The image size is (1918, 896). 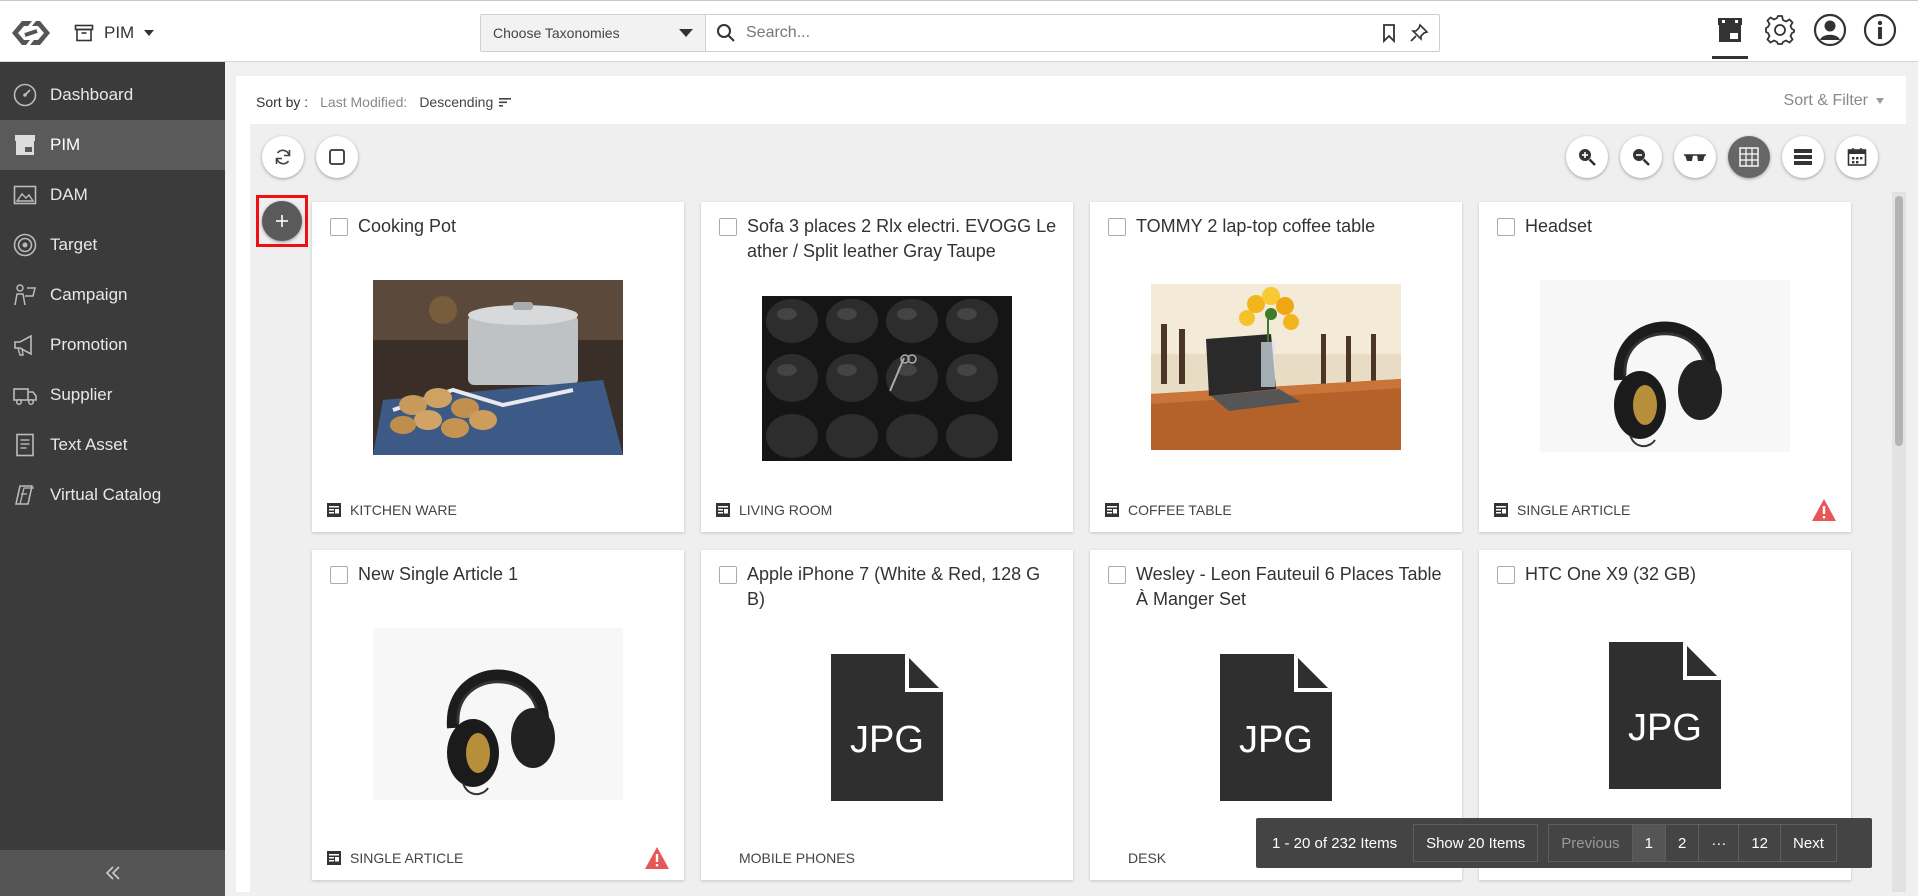 I want to click on module-dropdown: PIM, so click(x=114, y=33).